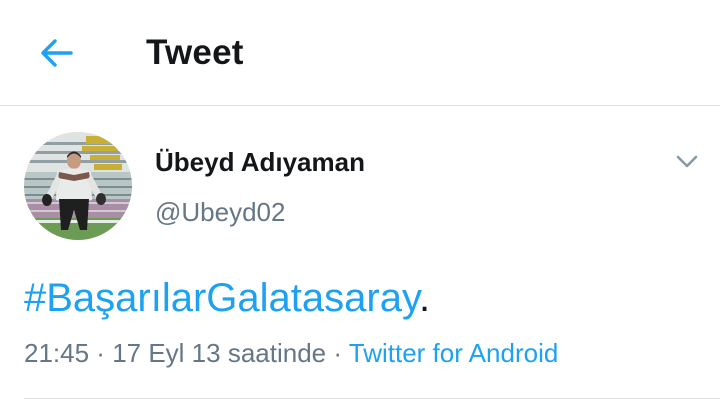 The image size is (720, 404). What do you see at coordinates (195, 52) in the screenshot?
I see `page-title: Tweet` at bounding box center [195, 52].